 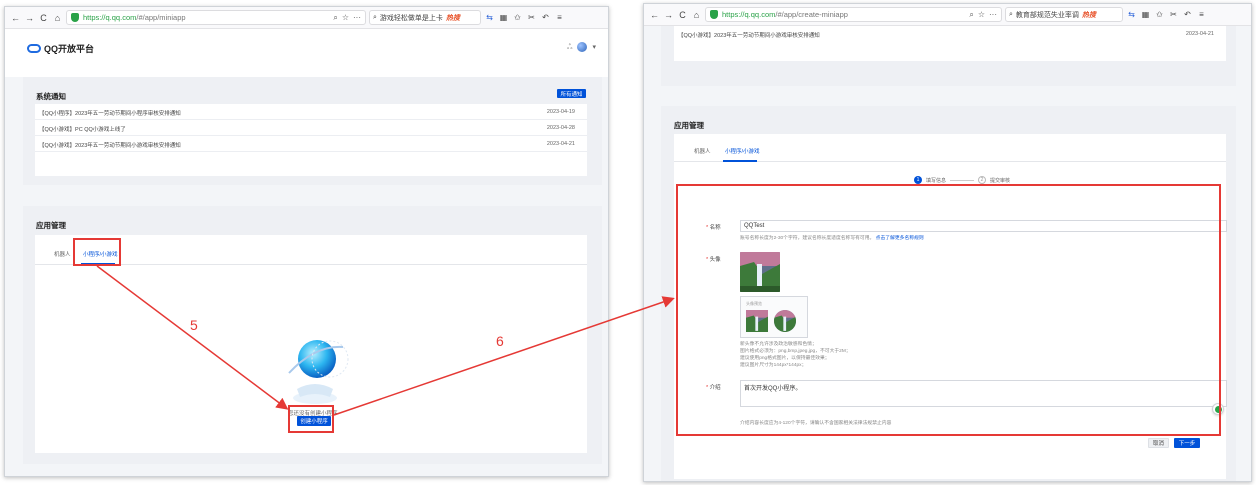 I want to click on tab-active-indicator, so click(x=740, y=161).